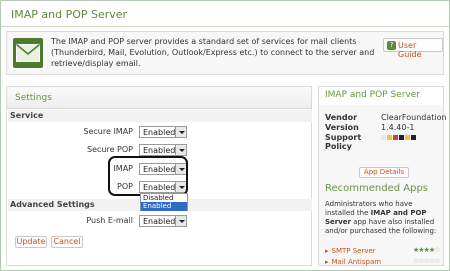  I want to click on update-button: Update, so click(31, 242).